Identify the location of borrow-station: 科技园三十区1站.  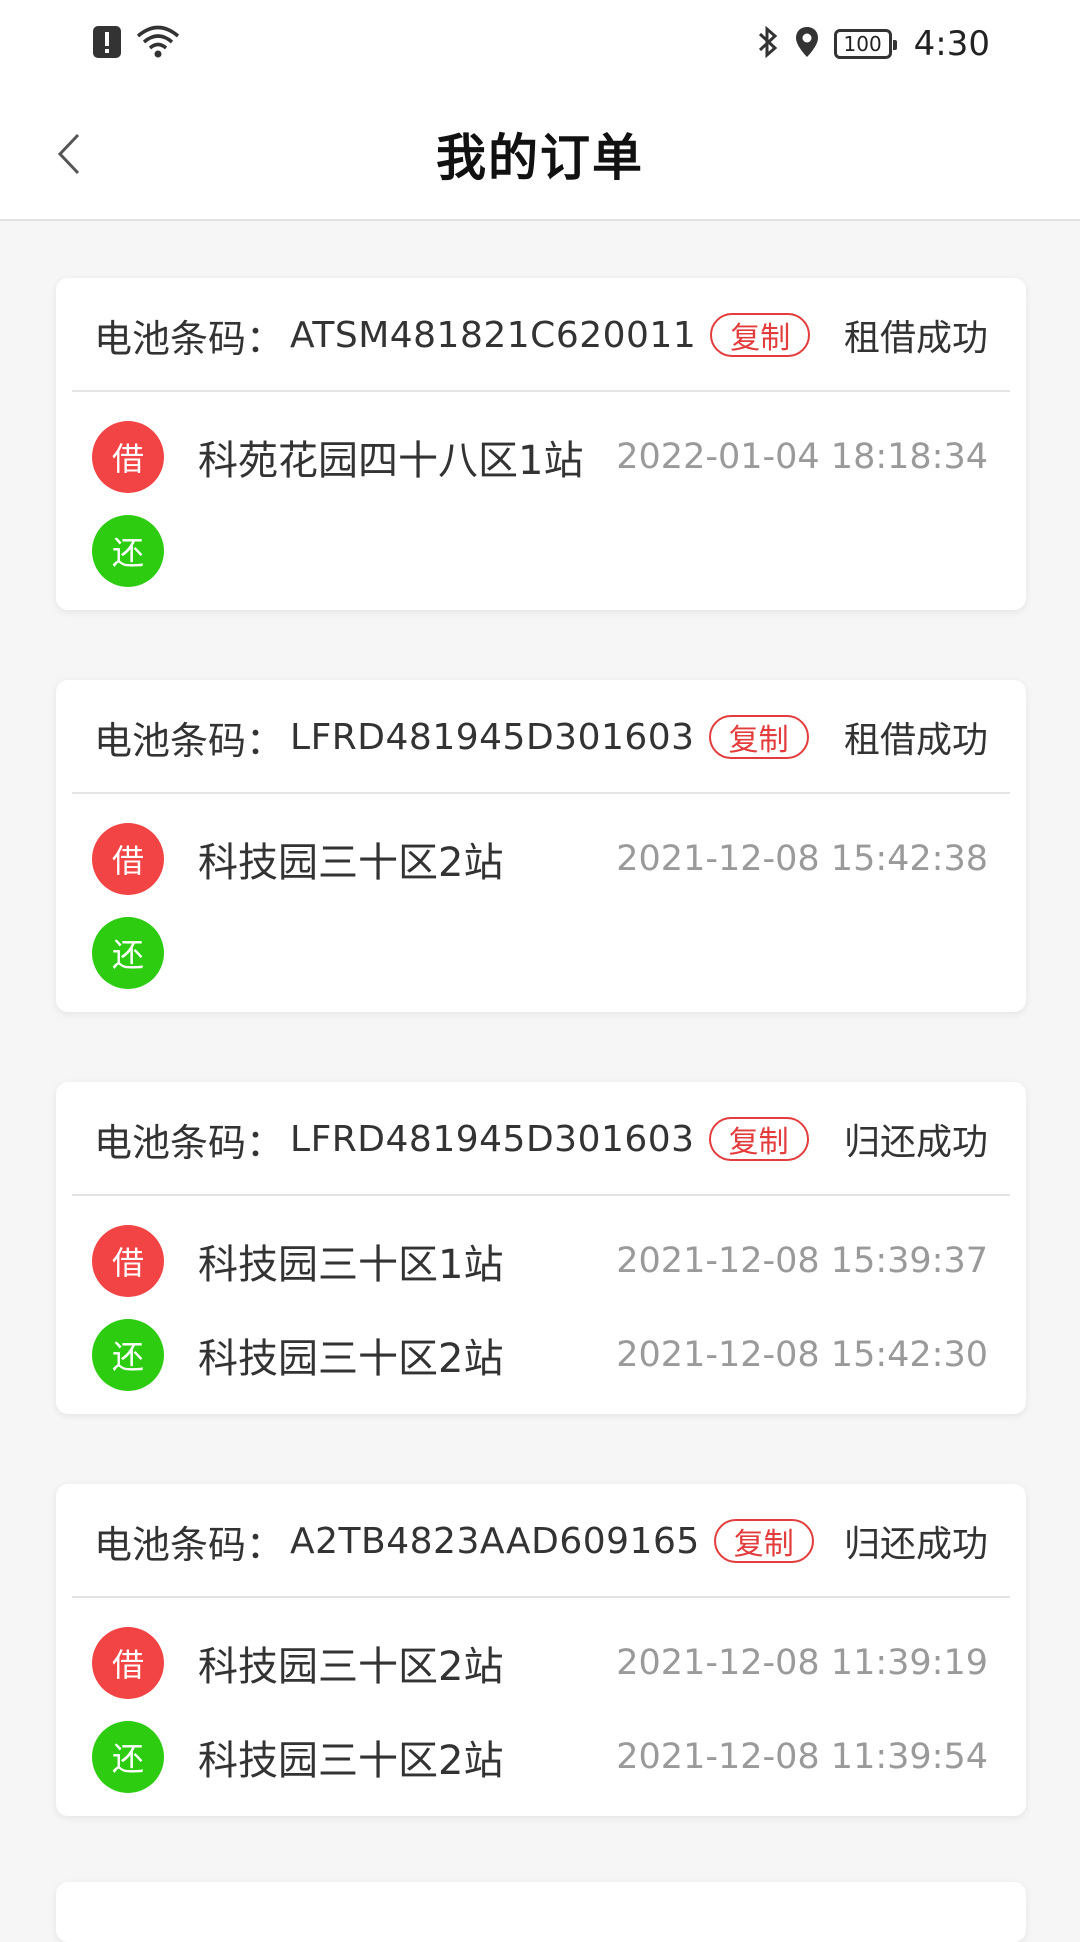
(351, 1265).